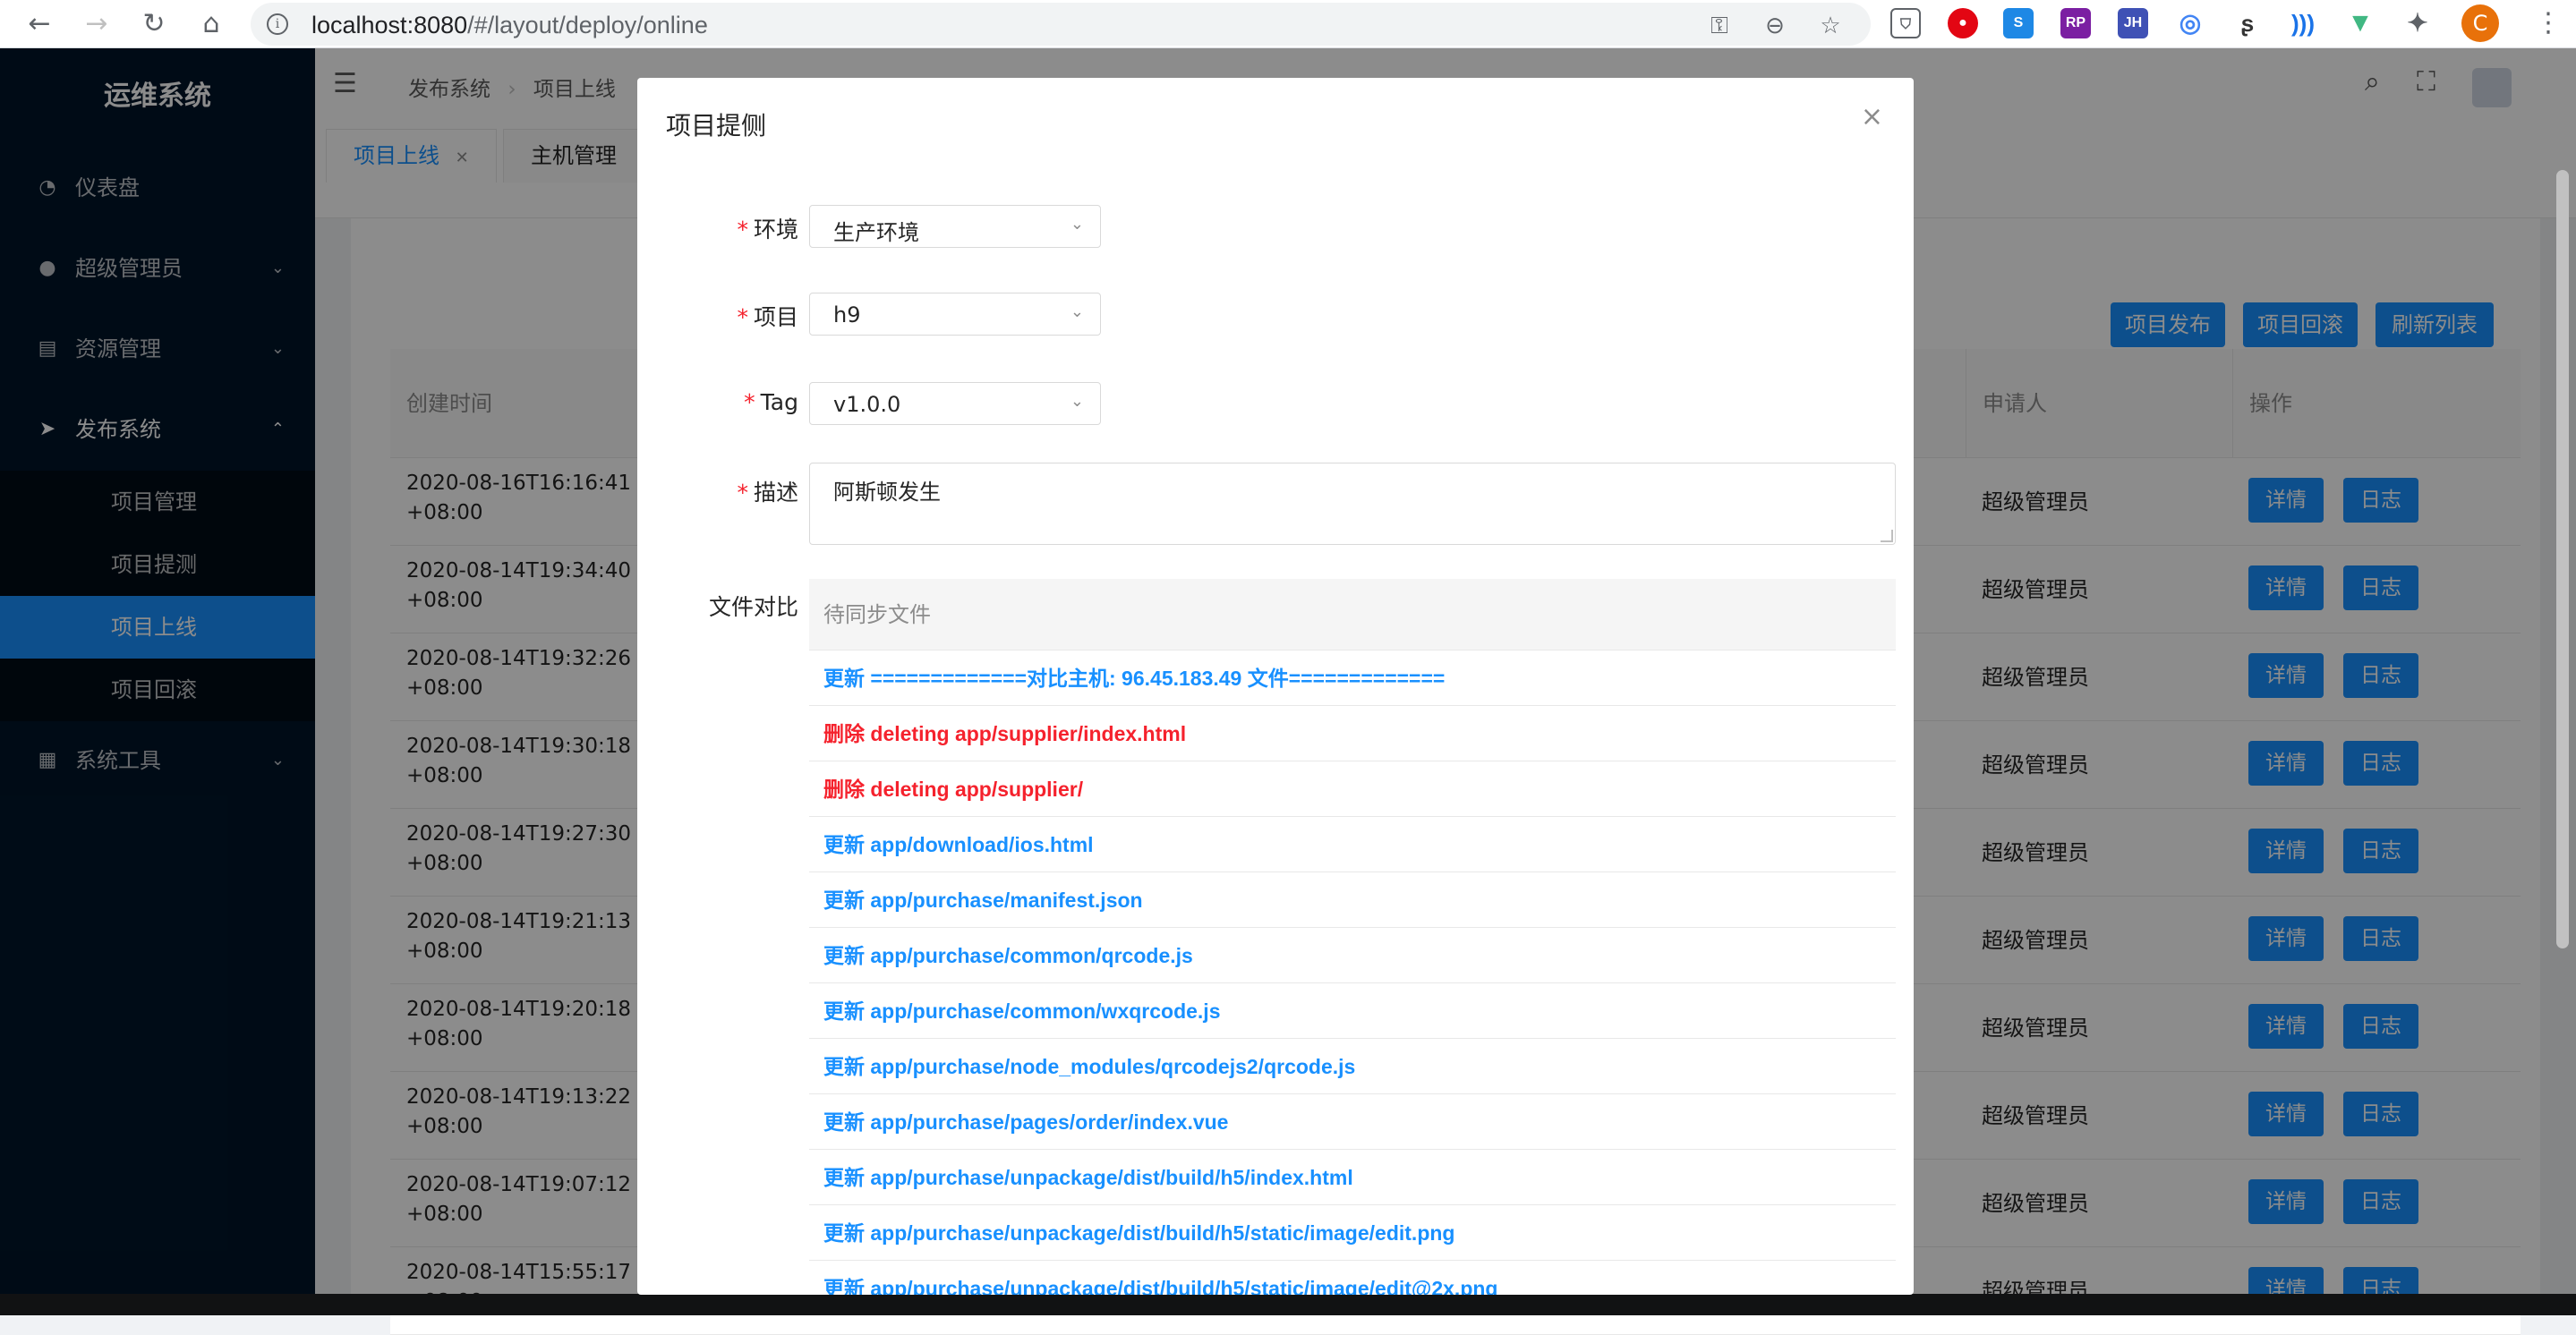 This screenshot has height=1335, width=2576. I want to click on cast-extension-icon: ))), so click(2303, 23).